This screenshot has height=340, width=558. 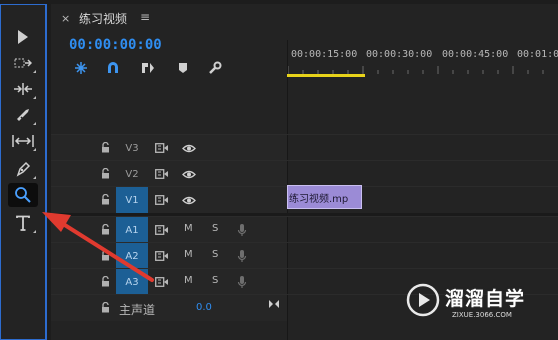 I want to click on snap-button, so click(x=113, y=68).